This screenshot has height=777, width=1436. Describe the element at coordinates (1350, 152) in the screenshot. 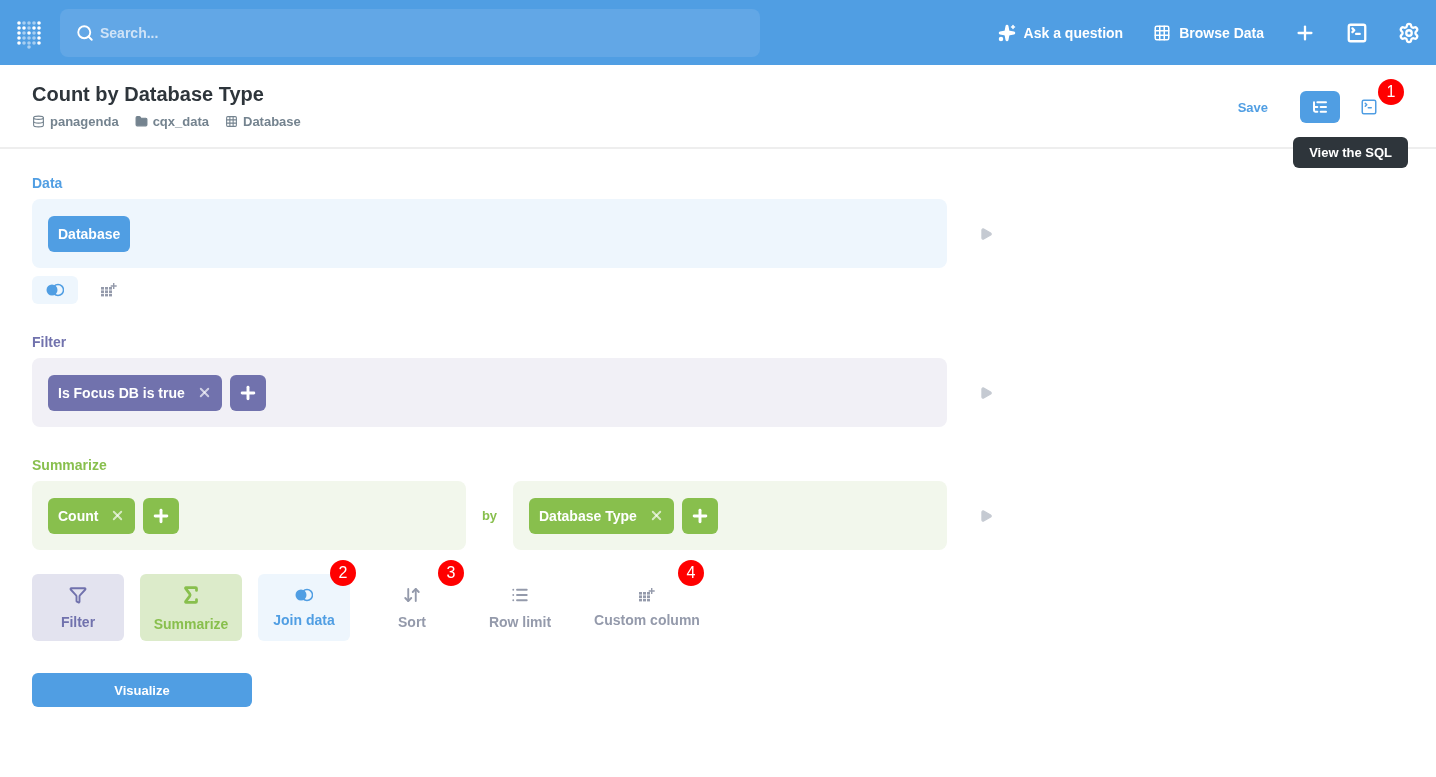

I see `tooltip: View the SQL` at that location.